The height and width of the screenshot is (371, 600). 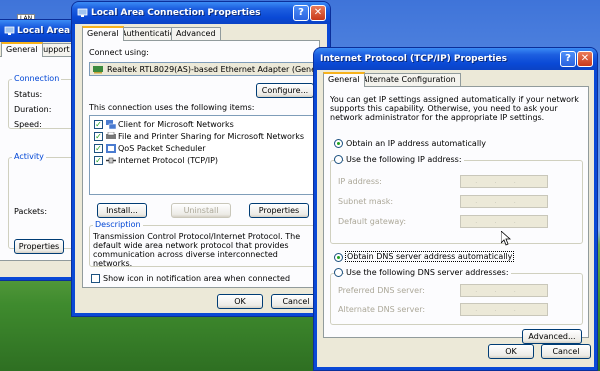 I want to click on list-item: ✓ Client for Microsoft Networks, so click(x=200, y=124).